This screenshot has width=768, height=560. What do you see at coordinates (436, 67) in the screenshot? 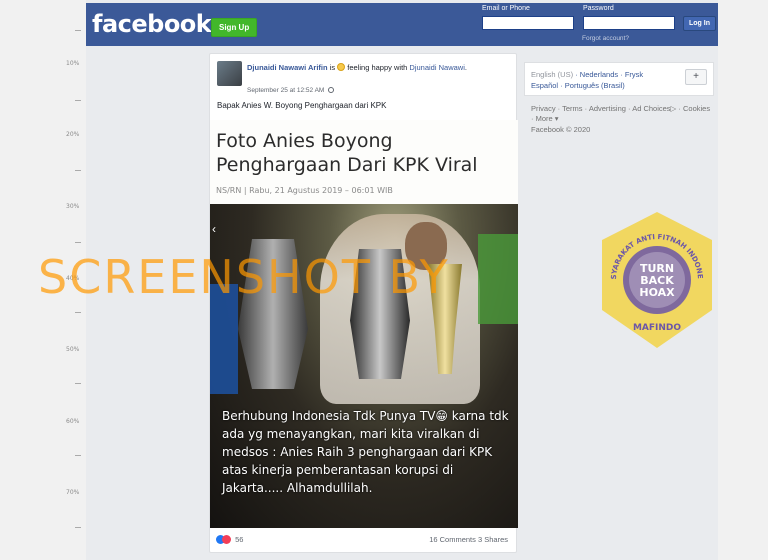
I see `tagged-user-link: Djunaidi Nawawi` at bounding box center [436, 67].